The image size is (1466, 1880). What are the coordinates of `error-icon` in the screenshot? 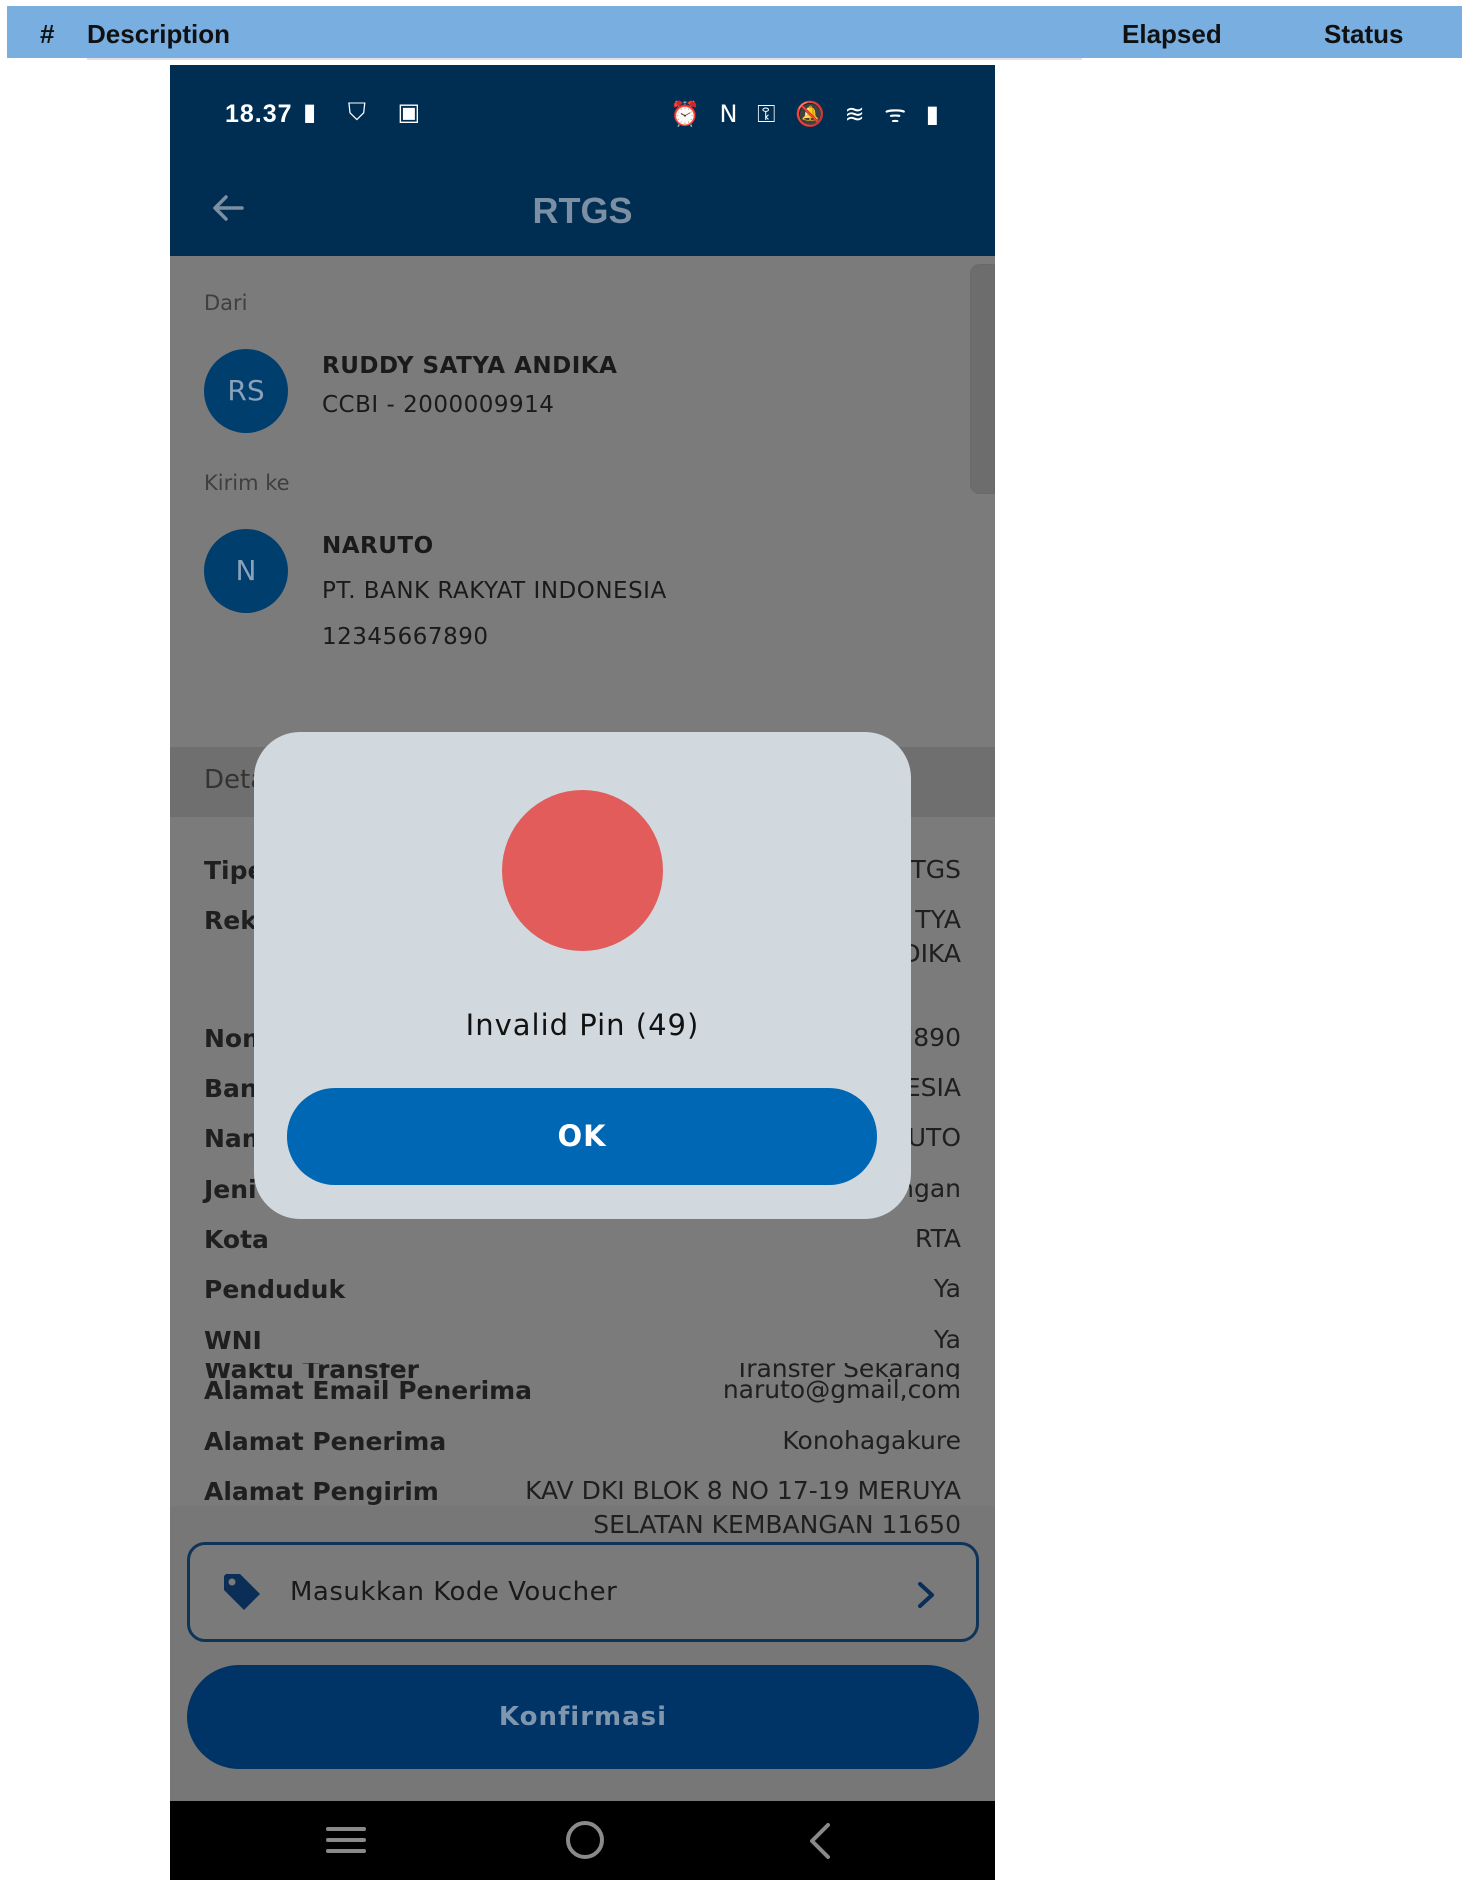 It's located at (582, 870).